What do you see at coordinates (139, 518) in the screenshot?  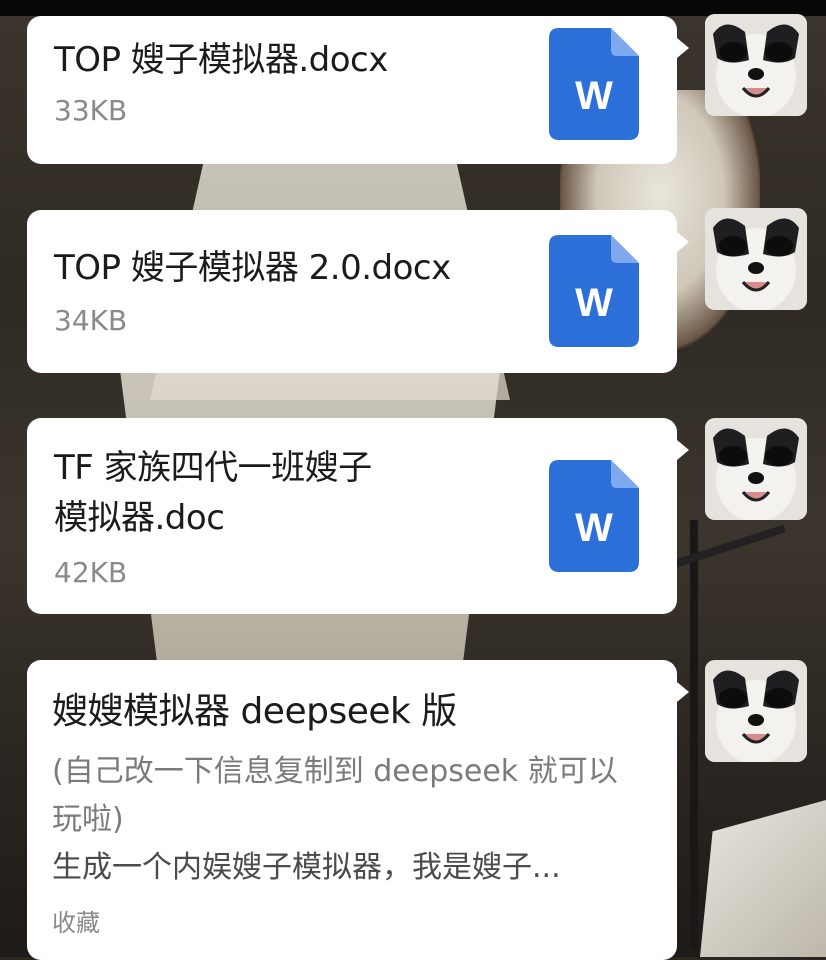 I see `file-name-line2: 模拟器.doc` at bounding box center [139, 518].